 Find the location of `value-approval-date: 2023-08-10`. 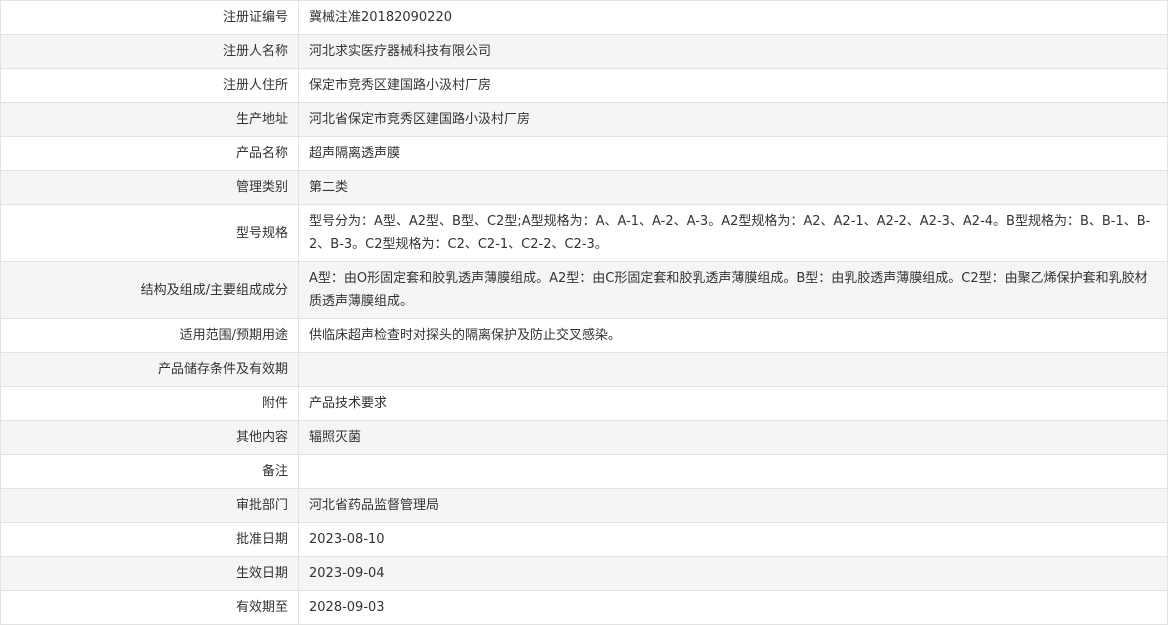

value-approval-date: 2023-08-10 is located at coordinates (733, 539).